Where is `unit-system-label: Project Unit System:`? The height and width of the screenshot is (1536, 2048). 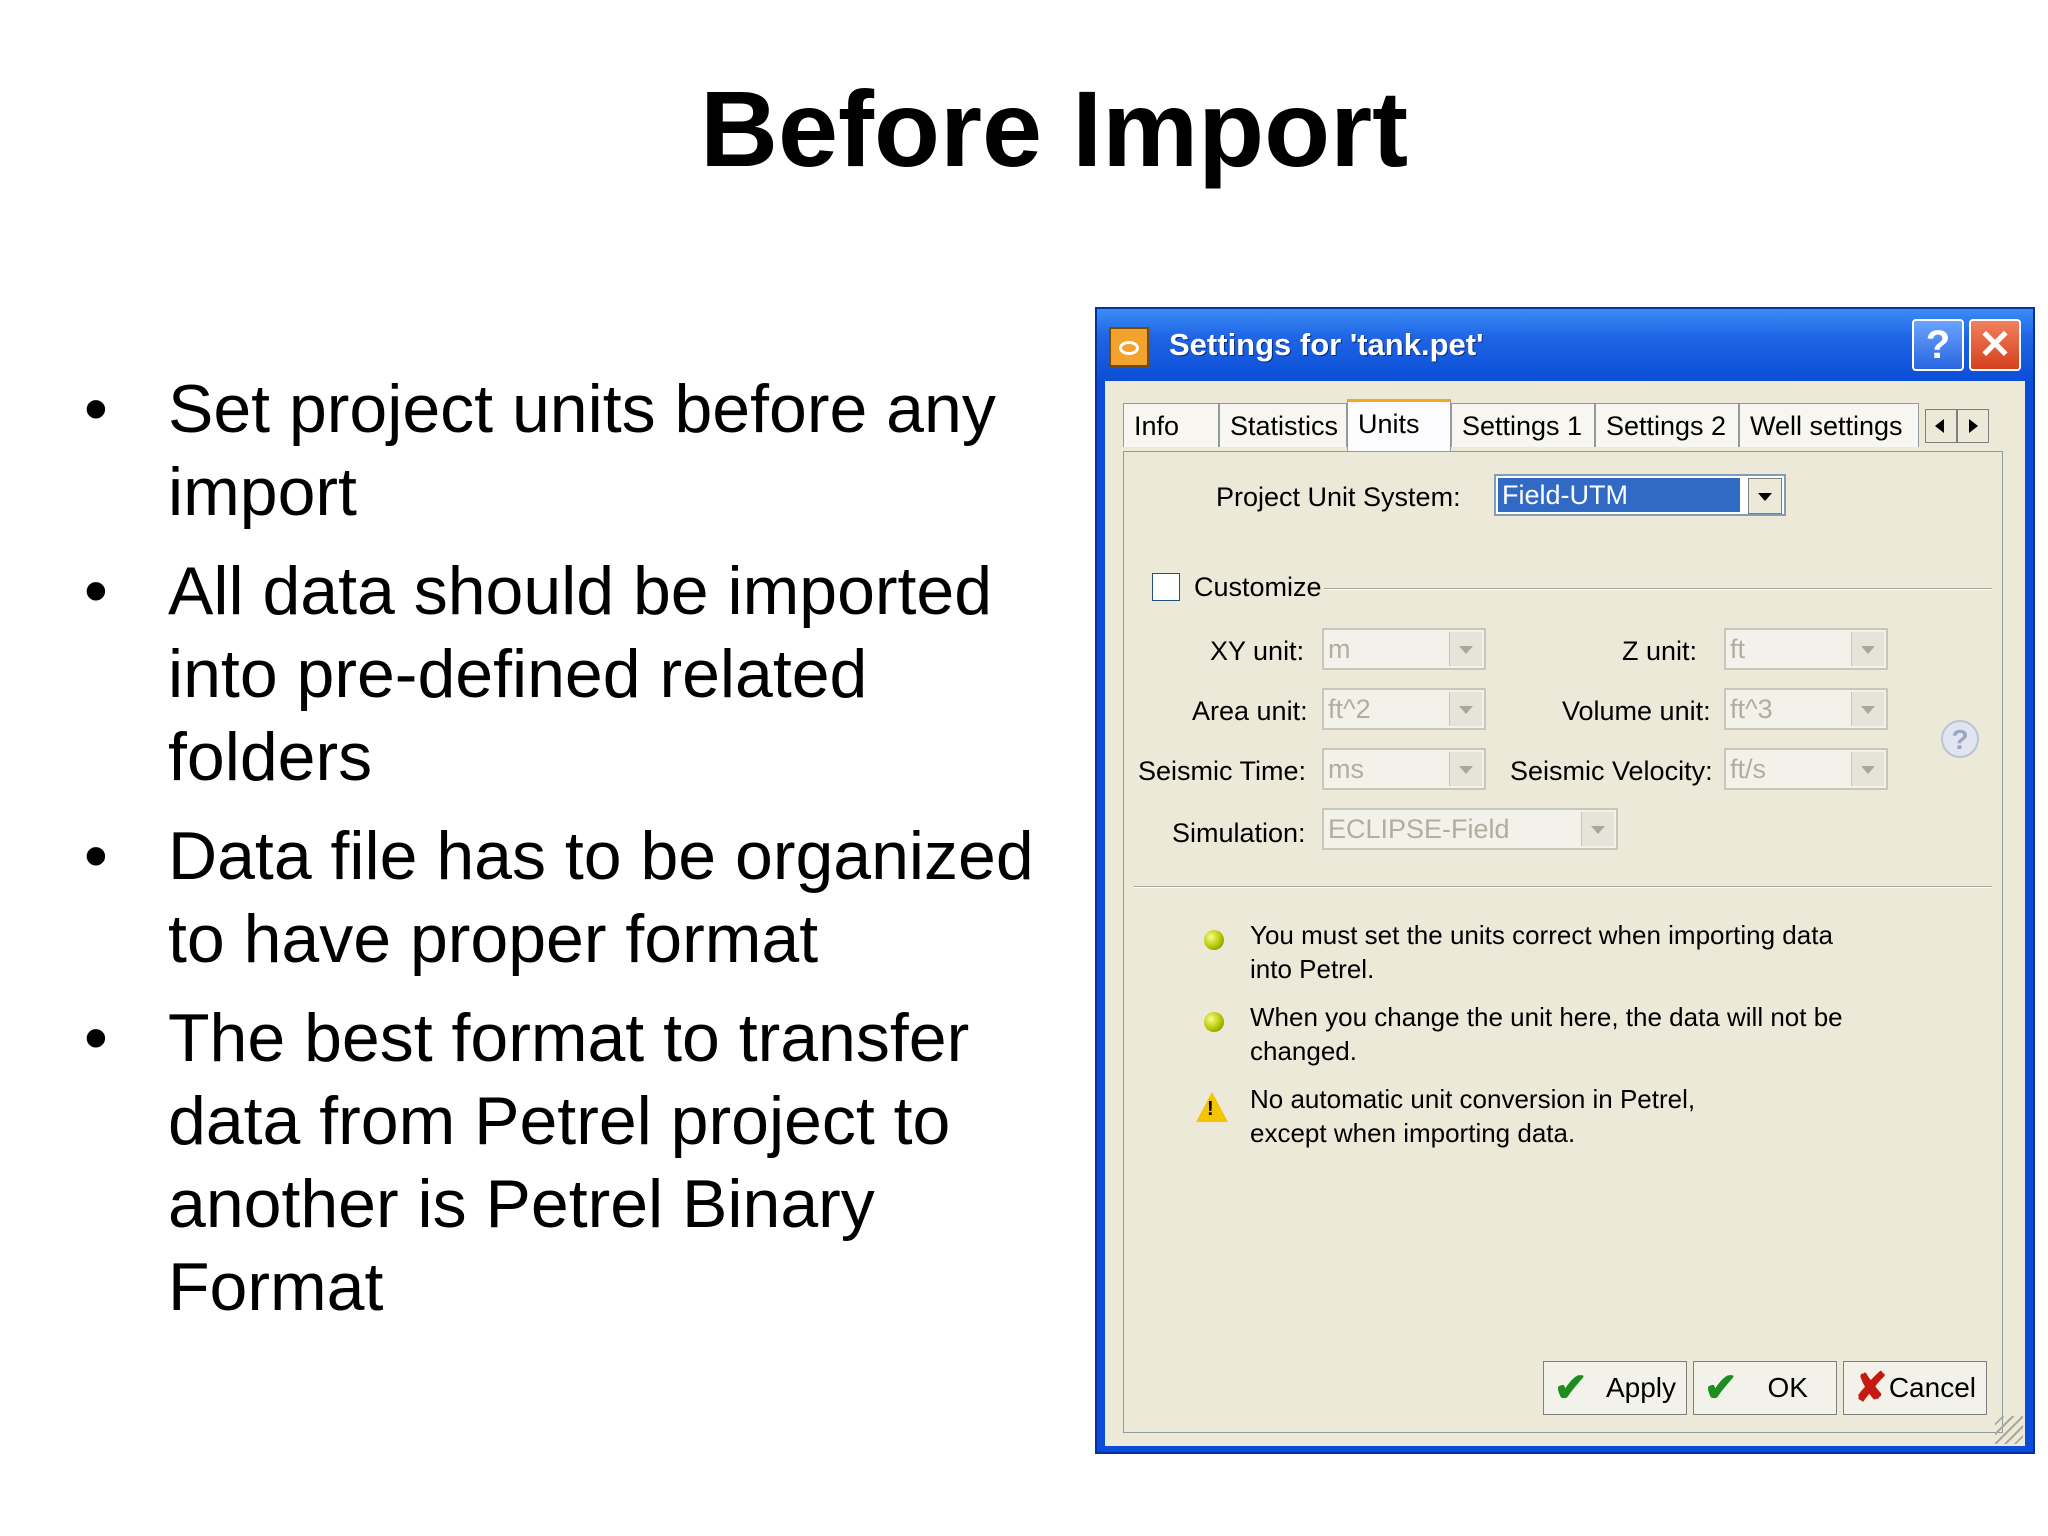 unit-system-label: Project Unit System: is located at coordinates (1338, 497).